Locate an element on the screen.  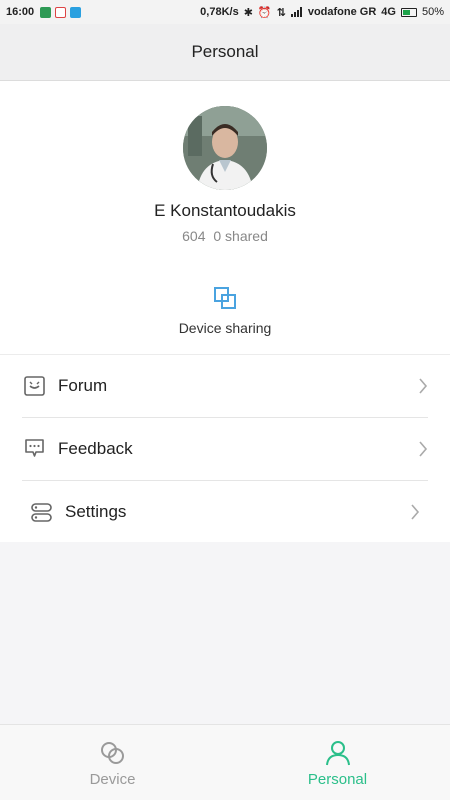
device-sharing-icon is located at coordinates (225, 298).